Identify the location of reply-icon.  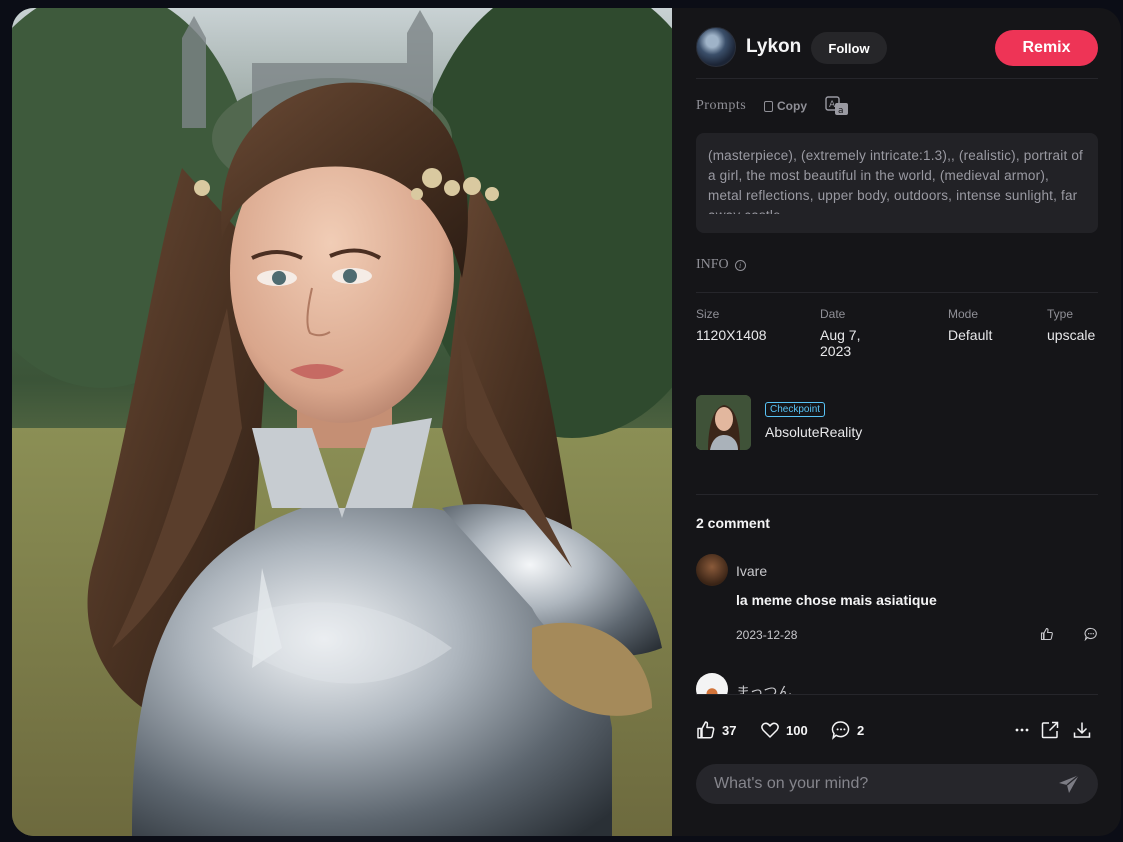
(1091, 634).